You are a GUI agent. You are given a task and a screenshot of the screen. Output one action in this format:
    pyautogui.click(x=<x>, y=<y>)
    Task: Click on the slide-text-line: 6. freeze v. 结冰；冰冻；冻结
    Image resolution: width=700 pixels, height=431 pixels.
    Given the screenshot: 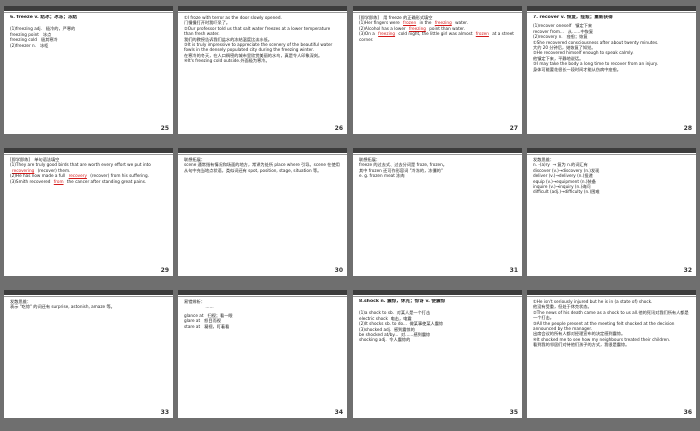 What is the action you would take?
    pyautogui.click(x=44, y=17)
    